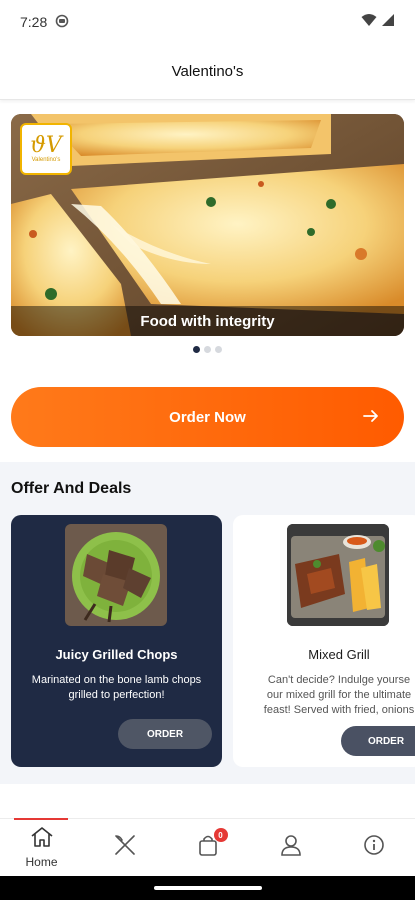 The width and height of the screenshot is (415, 900). I want to click on status-left: 7:28, so click(44, 22).